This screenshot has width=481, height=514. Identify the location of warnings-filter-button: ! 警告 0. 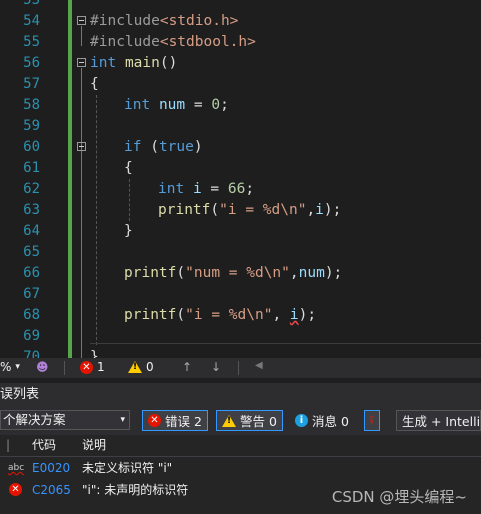
(249, 420).